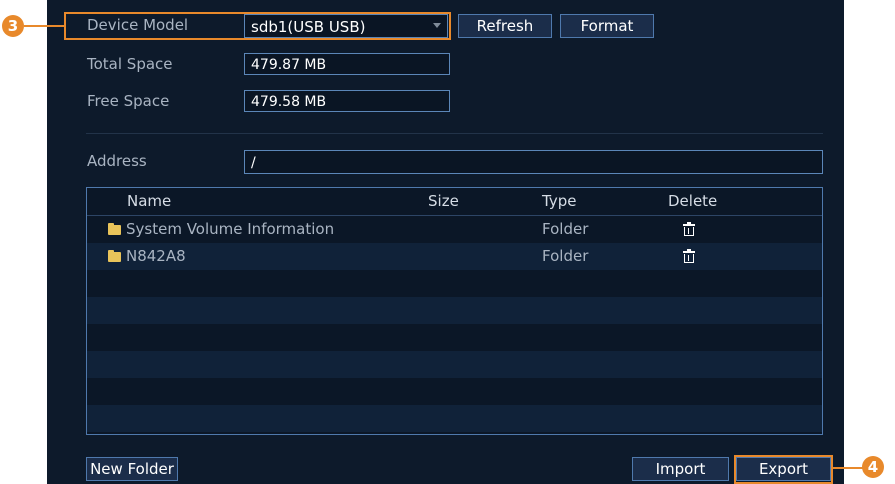 The width and height of the screenshot is (895, 484). I want to click on step-3-connector, so click(45, 26).